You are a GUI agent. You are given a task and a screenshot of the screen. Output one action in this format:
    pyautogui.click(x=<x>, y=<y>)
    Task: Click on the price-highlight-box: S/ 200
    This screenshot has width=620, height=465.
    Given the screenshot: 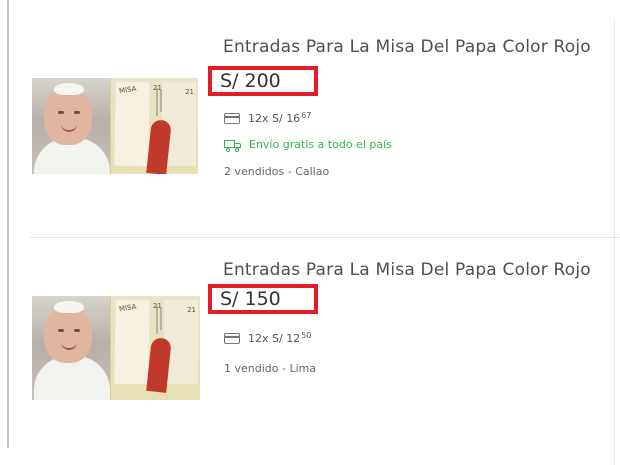 What is the action you would take?
    pyautogui.click(x=263, y=81)
    